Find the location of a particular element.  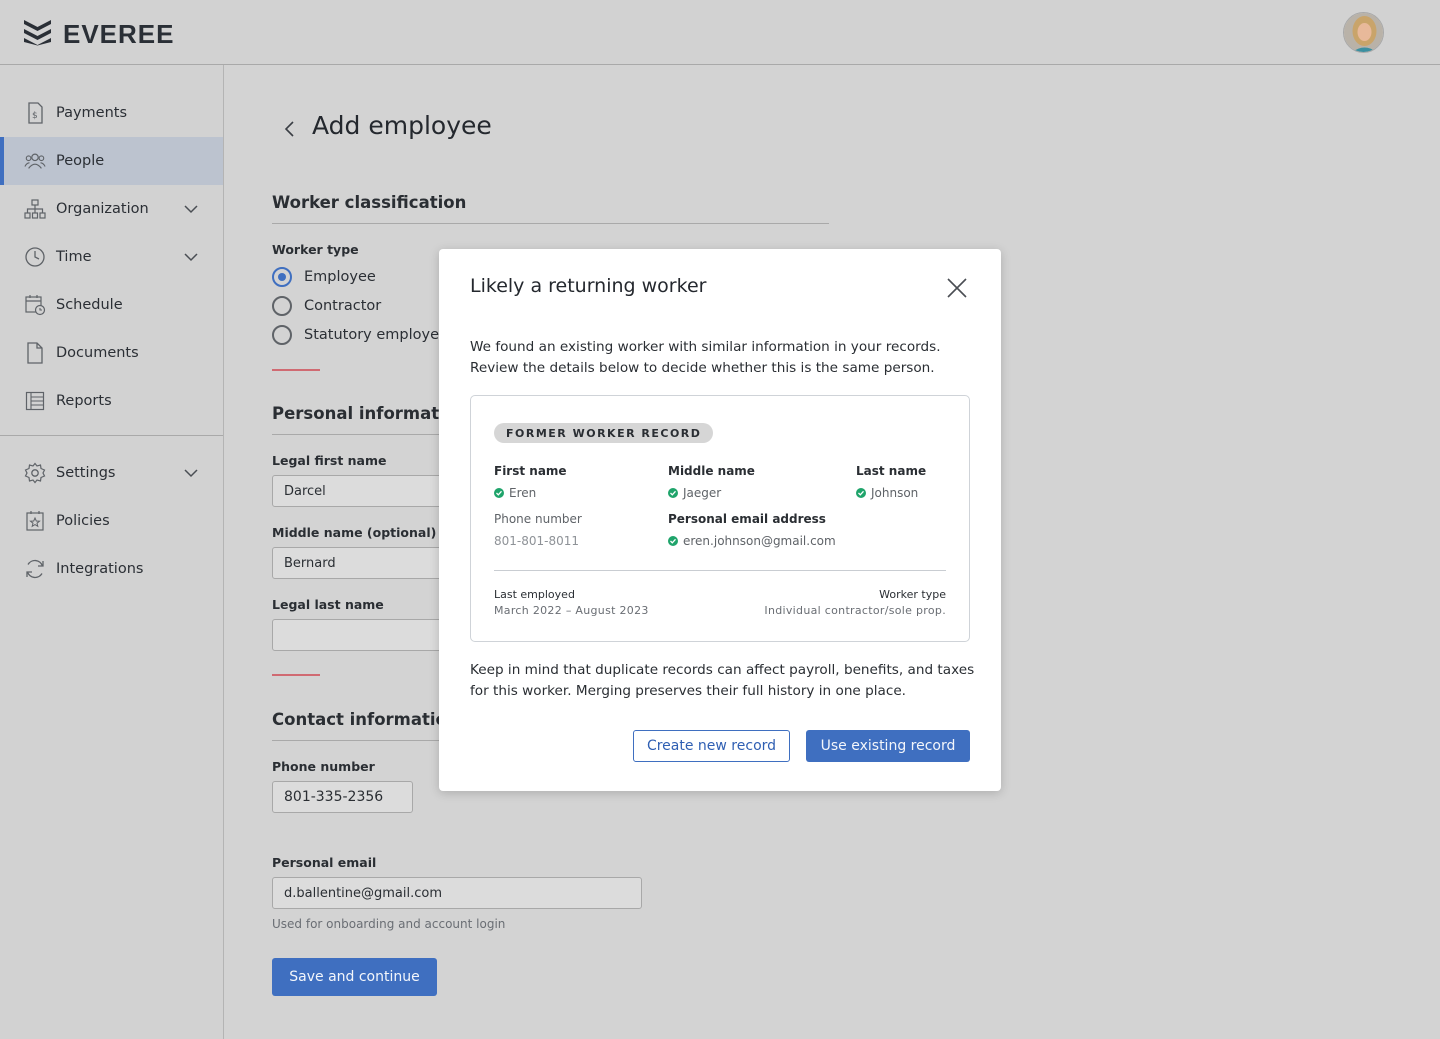

contact-information-heading: Contact information is located at coordinates (365, 719).